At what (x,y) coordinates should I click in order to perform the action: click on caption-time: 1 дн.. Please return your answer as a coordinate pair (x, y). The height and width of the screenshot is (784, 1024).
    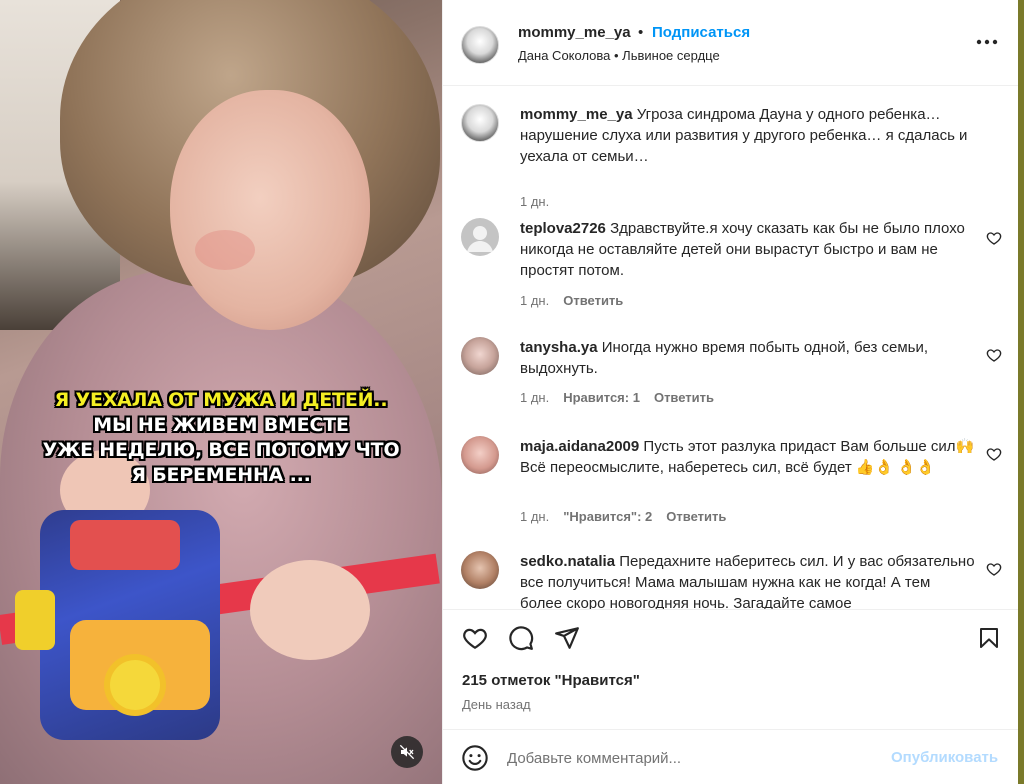
    Looking at the image, I should click on (534, 201).